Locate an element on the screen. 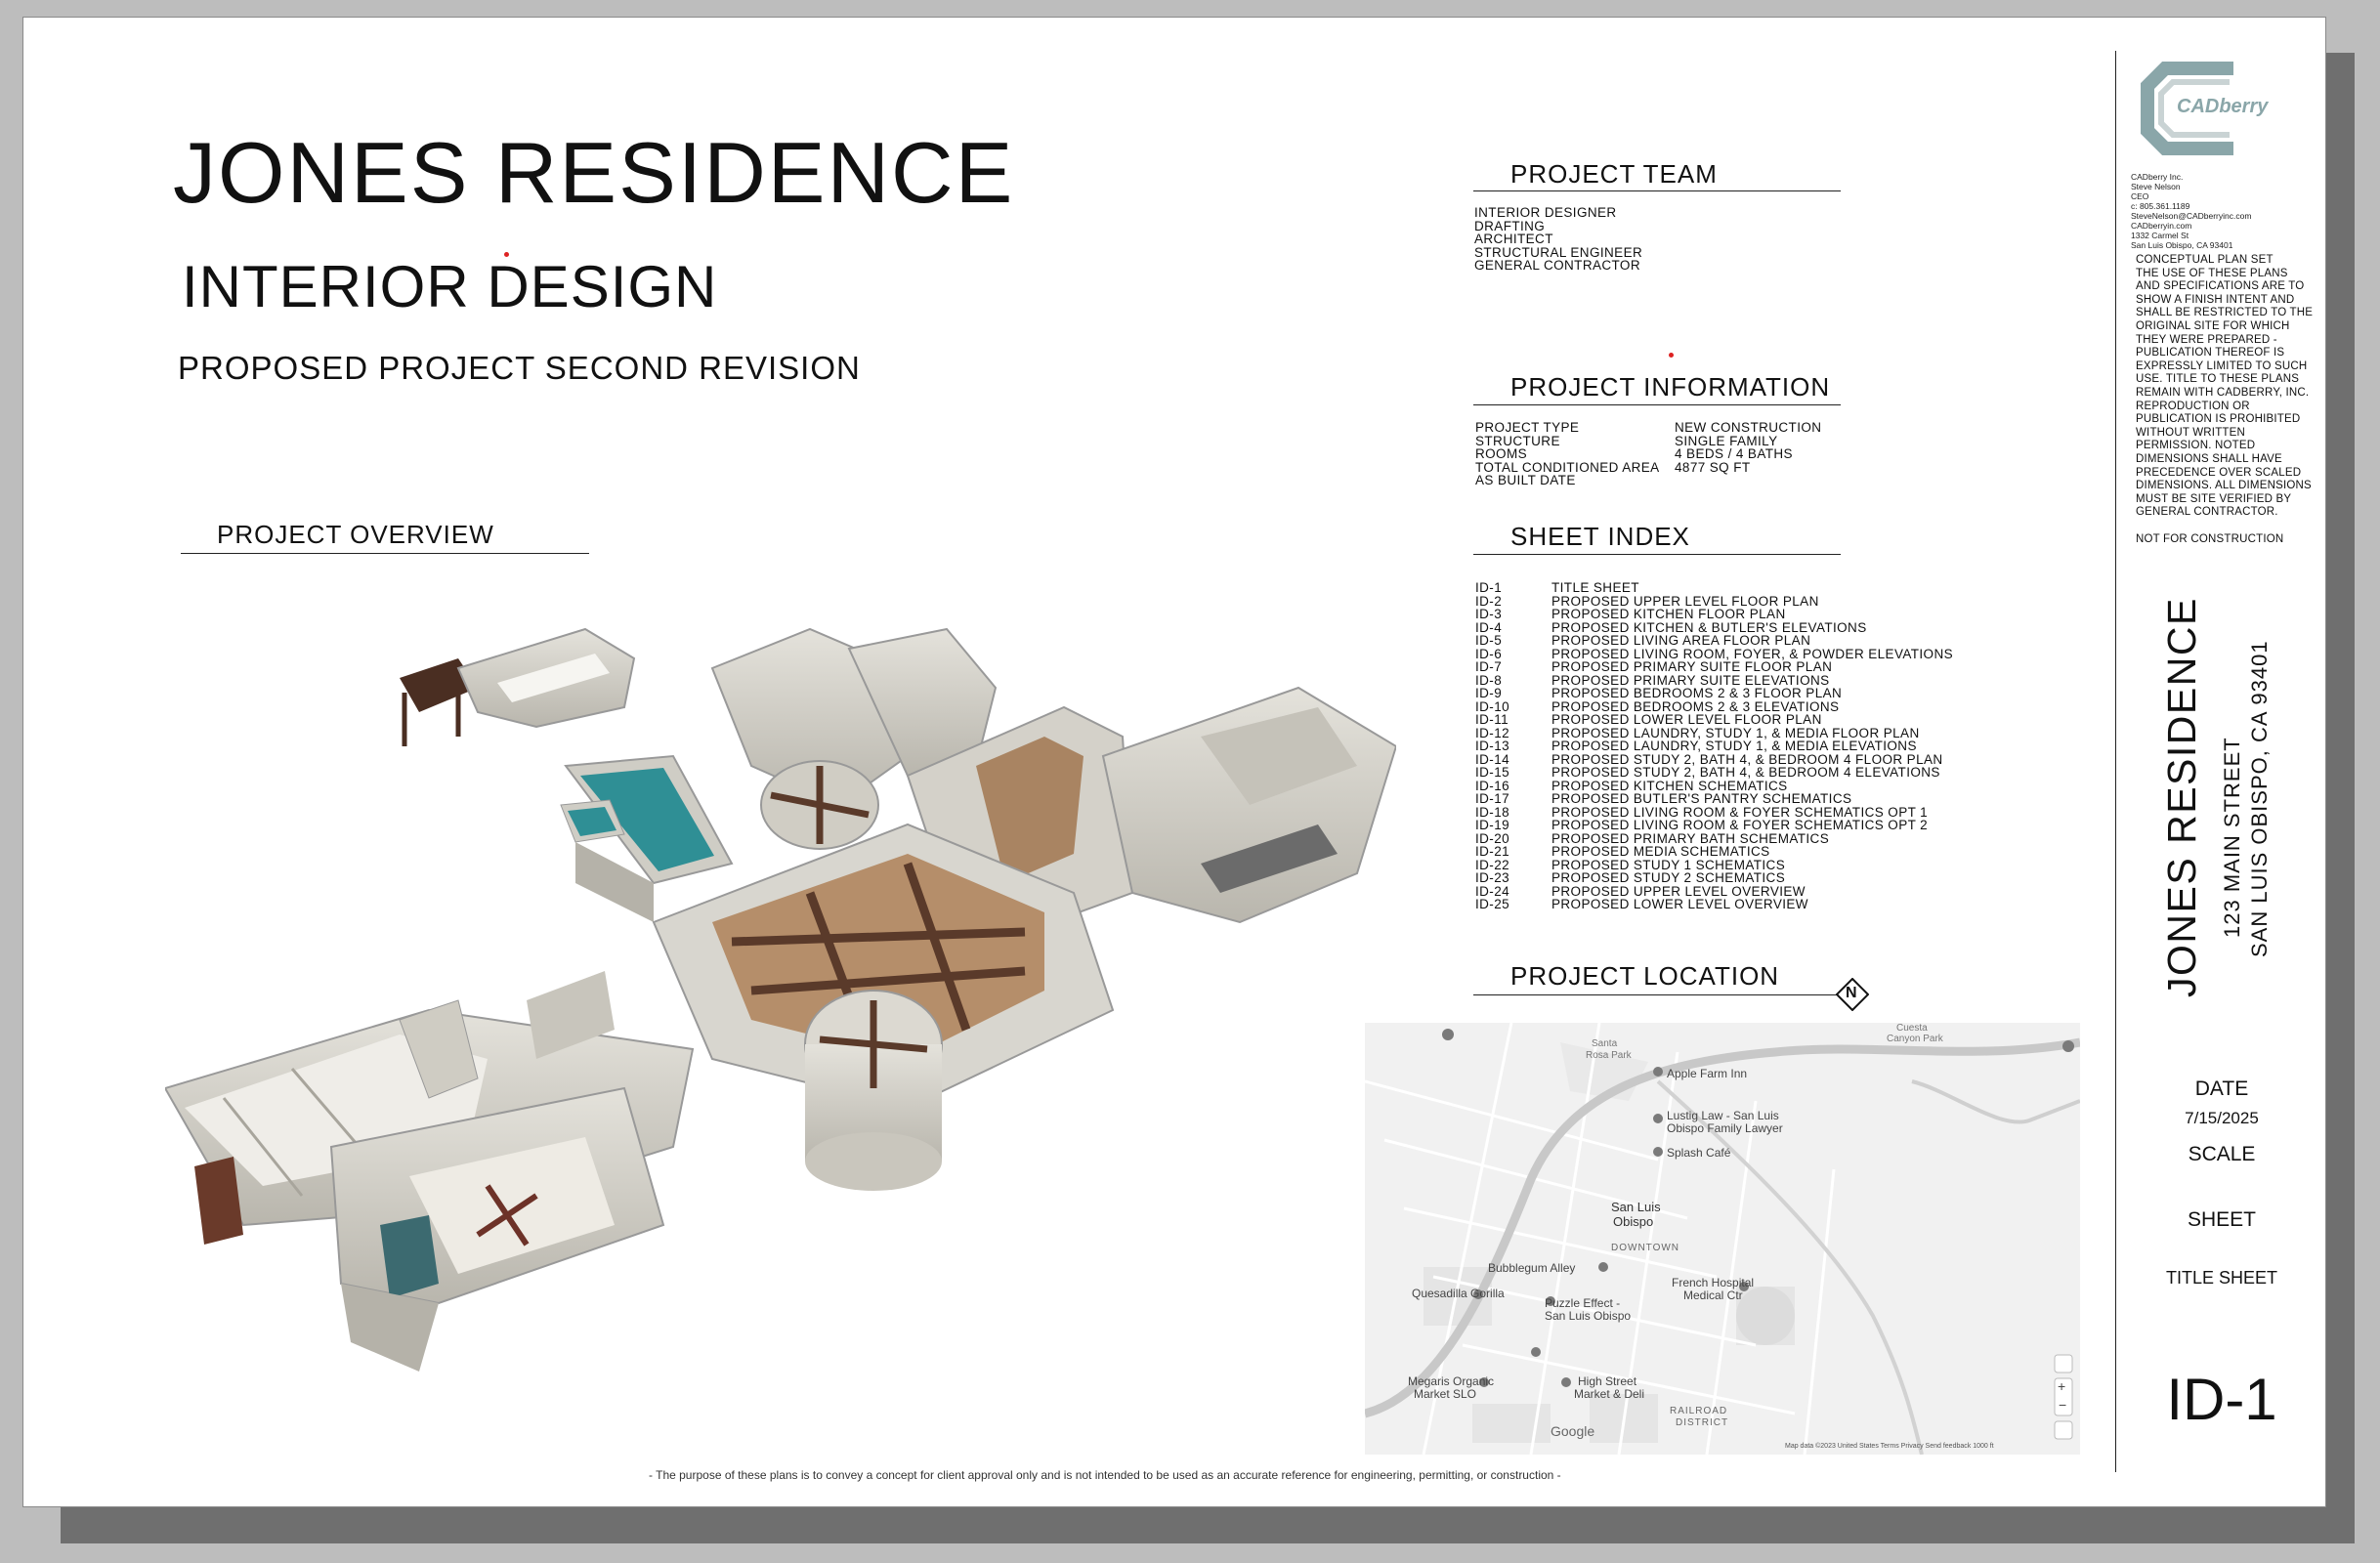 The height and width of the screenshot is (1563, 2380). index-name: PROPOSED PRIMARY SUITE FLOOR PLAN is located at coordinates (1692, 666).